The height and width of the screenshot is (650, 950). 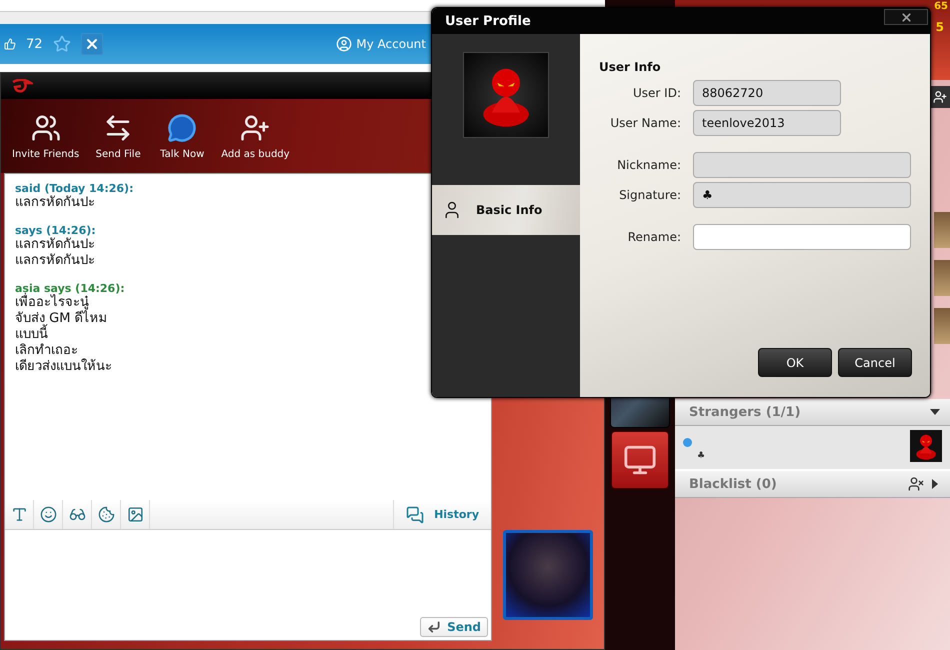 What do you see at coordinates (506, 210) in the screenshot?
I see `basic-info-tab: Basic Info` at bounding box center [506, 210].